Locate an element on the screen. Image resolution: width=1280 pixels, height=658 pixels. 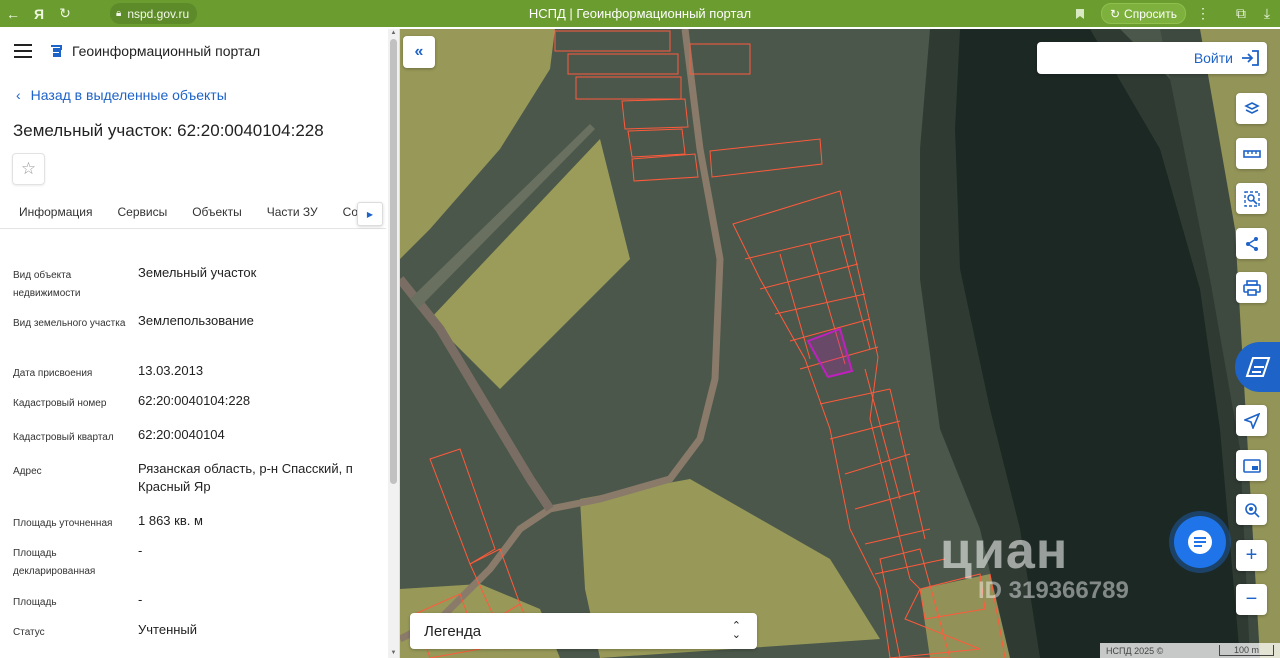
download-icon: ⤓ is located at coordinates (1267, 13).